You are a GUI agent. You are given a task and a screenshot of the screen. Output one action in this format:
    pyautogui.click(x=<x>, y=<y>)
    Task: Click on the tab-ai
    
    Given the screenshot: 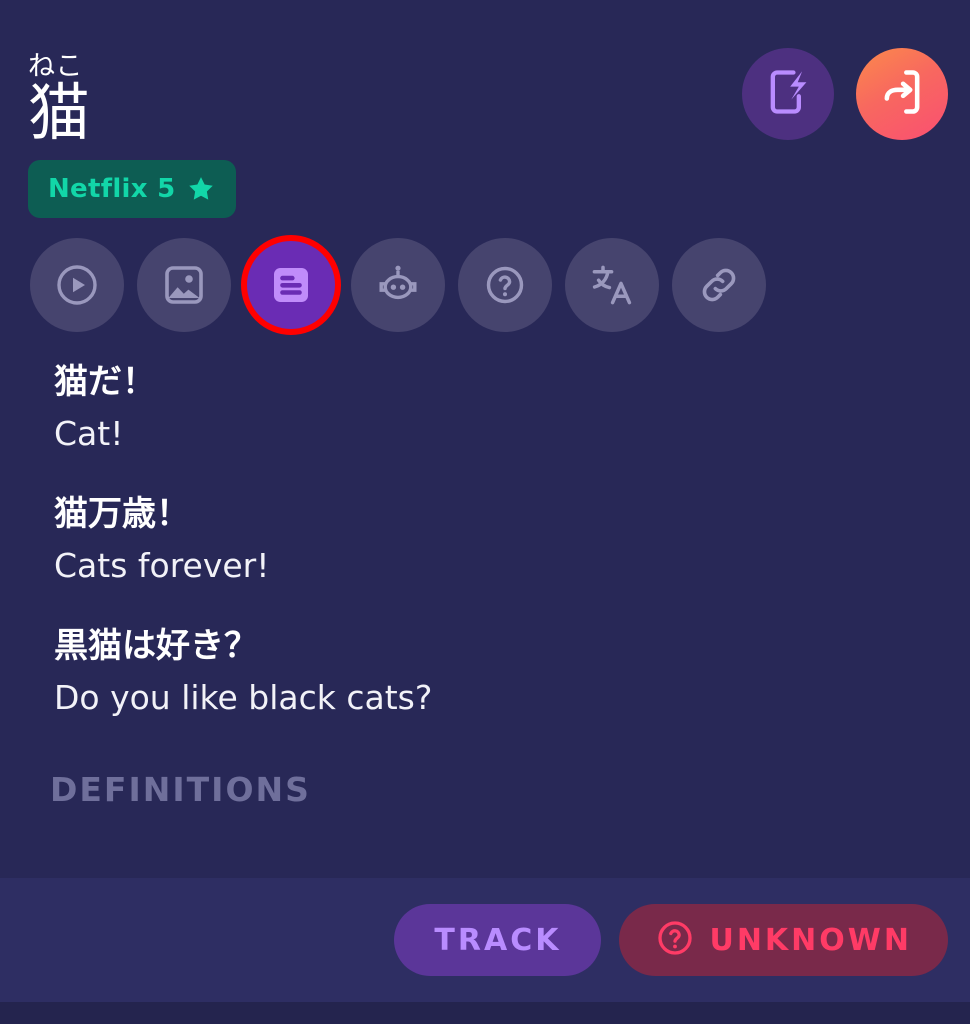 What is the action you would take?
    pyautogui.click(x=398, y=285)
    